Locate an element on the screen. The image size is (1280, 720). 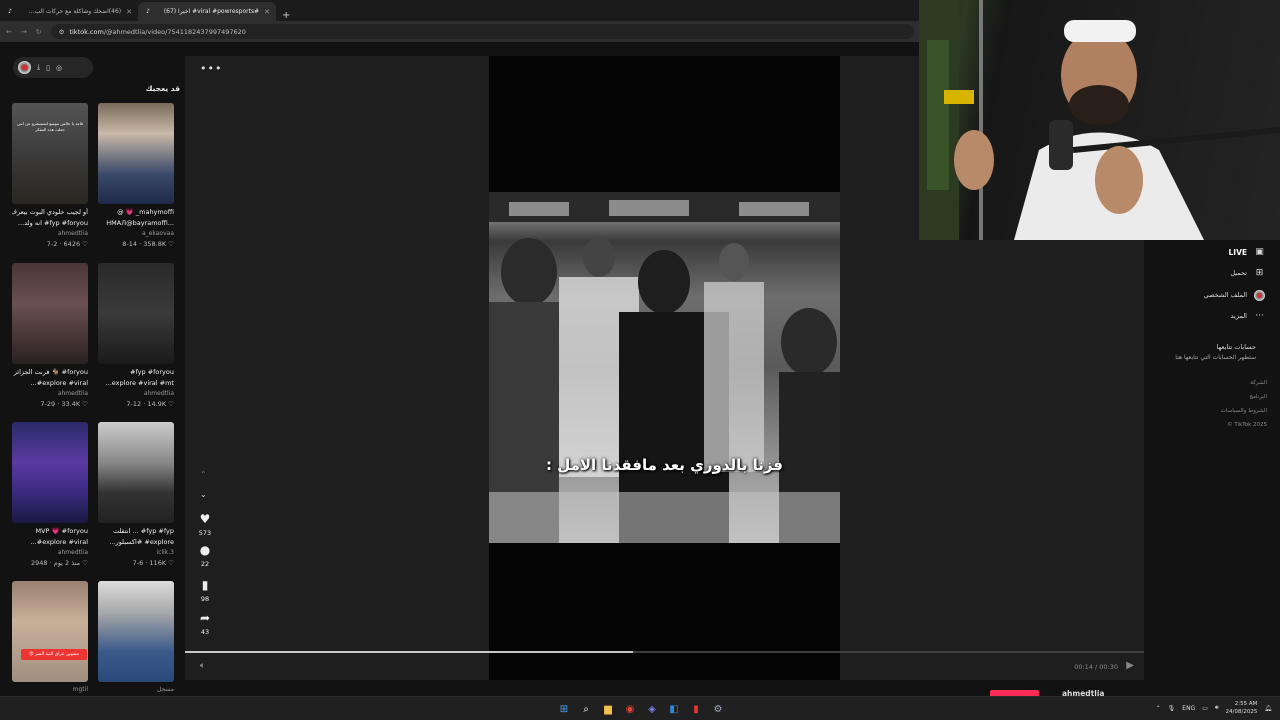
volume-icon: 🔊︎ is located at coordinates (1217, 708).